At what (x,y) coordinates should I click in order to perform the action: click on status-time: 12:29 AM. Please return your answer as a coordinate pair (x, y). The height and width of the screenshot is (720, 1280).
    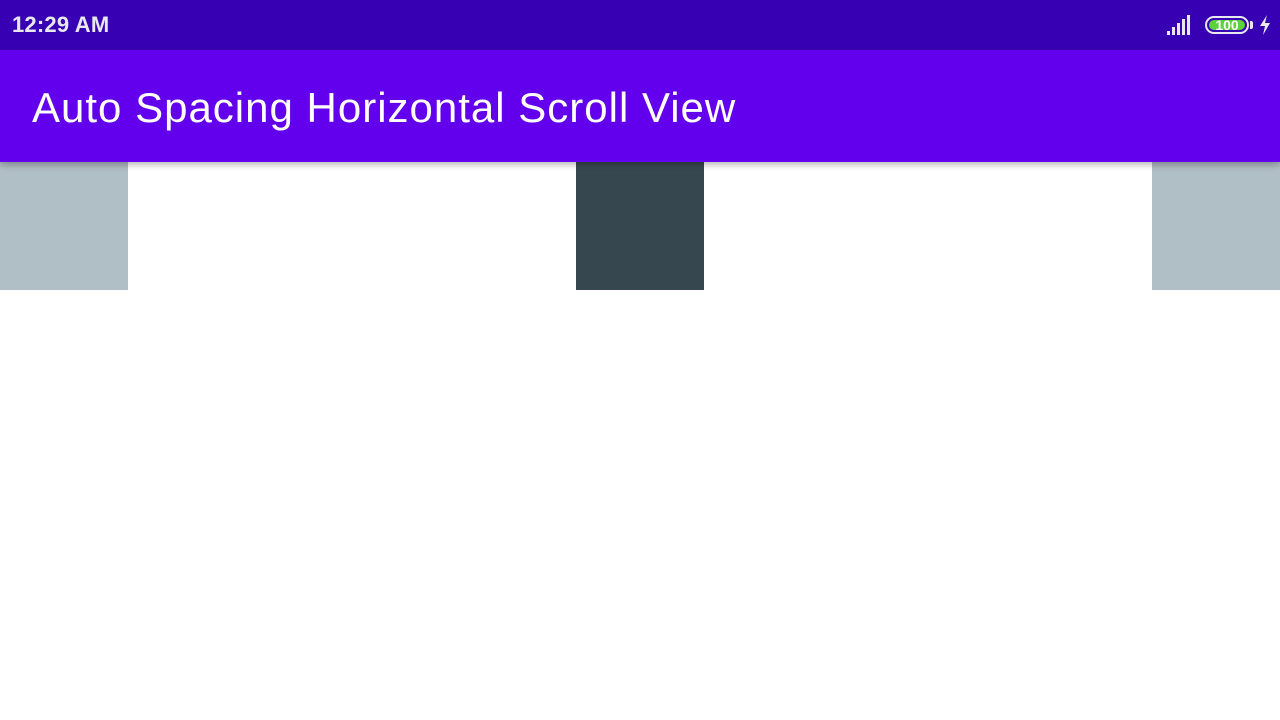
    Looking at the image, I should click on (61, 24).